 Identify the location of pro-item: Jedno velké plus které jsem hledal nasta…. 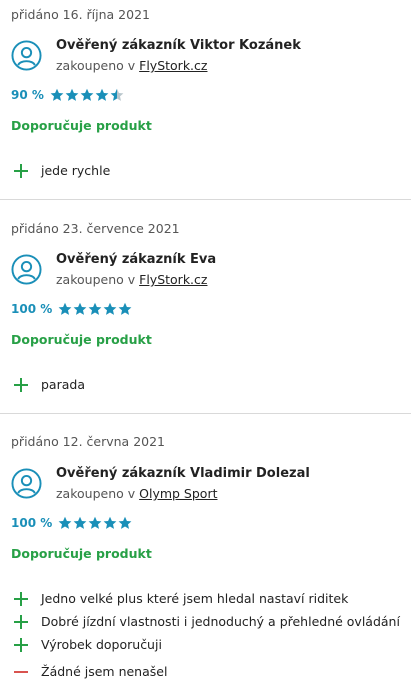
(181, 598).